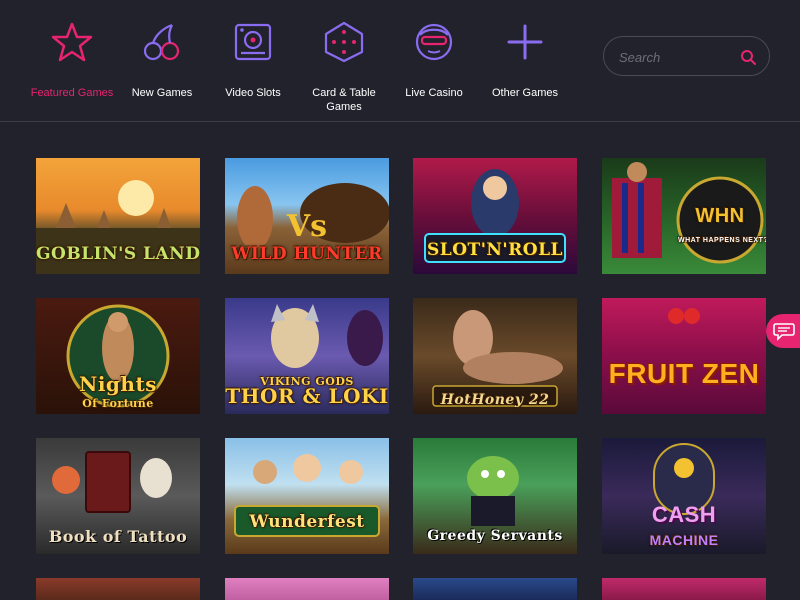 This screenshot has height=600, width=800. What do you see at coordinates (118, 216) in the screenshot?
I see `game-tile-goblins-land: GOBLIN'S LAND` at bounding box center [118, 216].